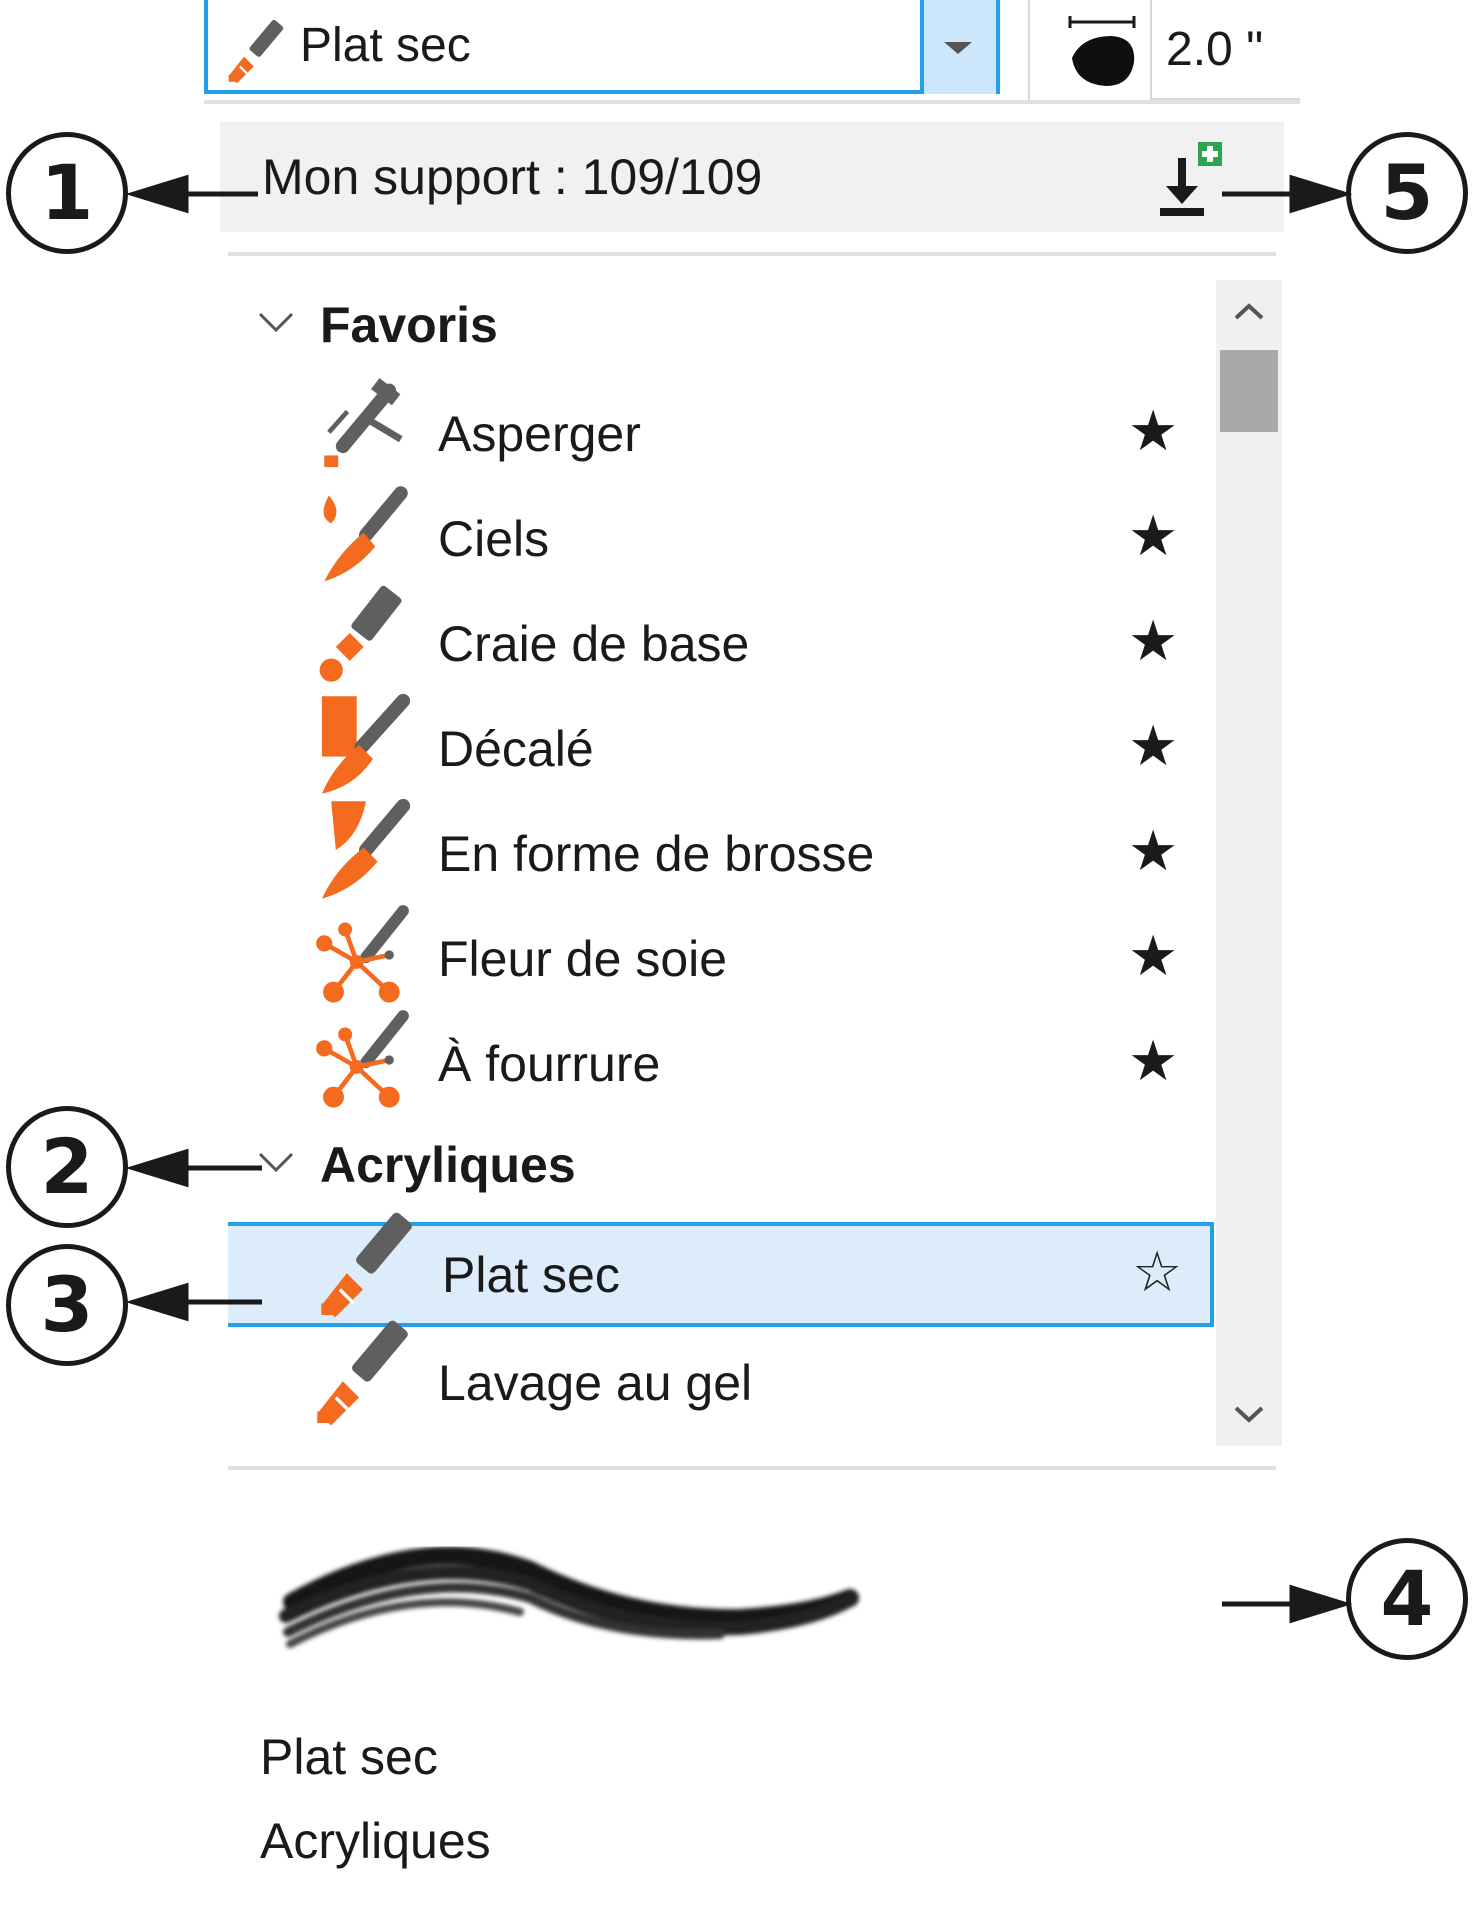 This screenshot has height=1928, width=1478. I want to click on support-bar: Mon support : 109/109, so click(752, 177).